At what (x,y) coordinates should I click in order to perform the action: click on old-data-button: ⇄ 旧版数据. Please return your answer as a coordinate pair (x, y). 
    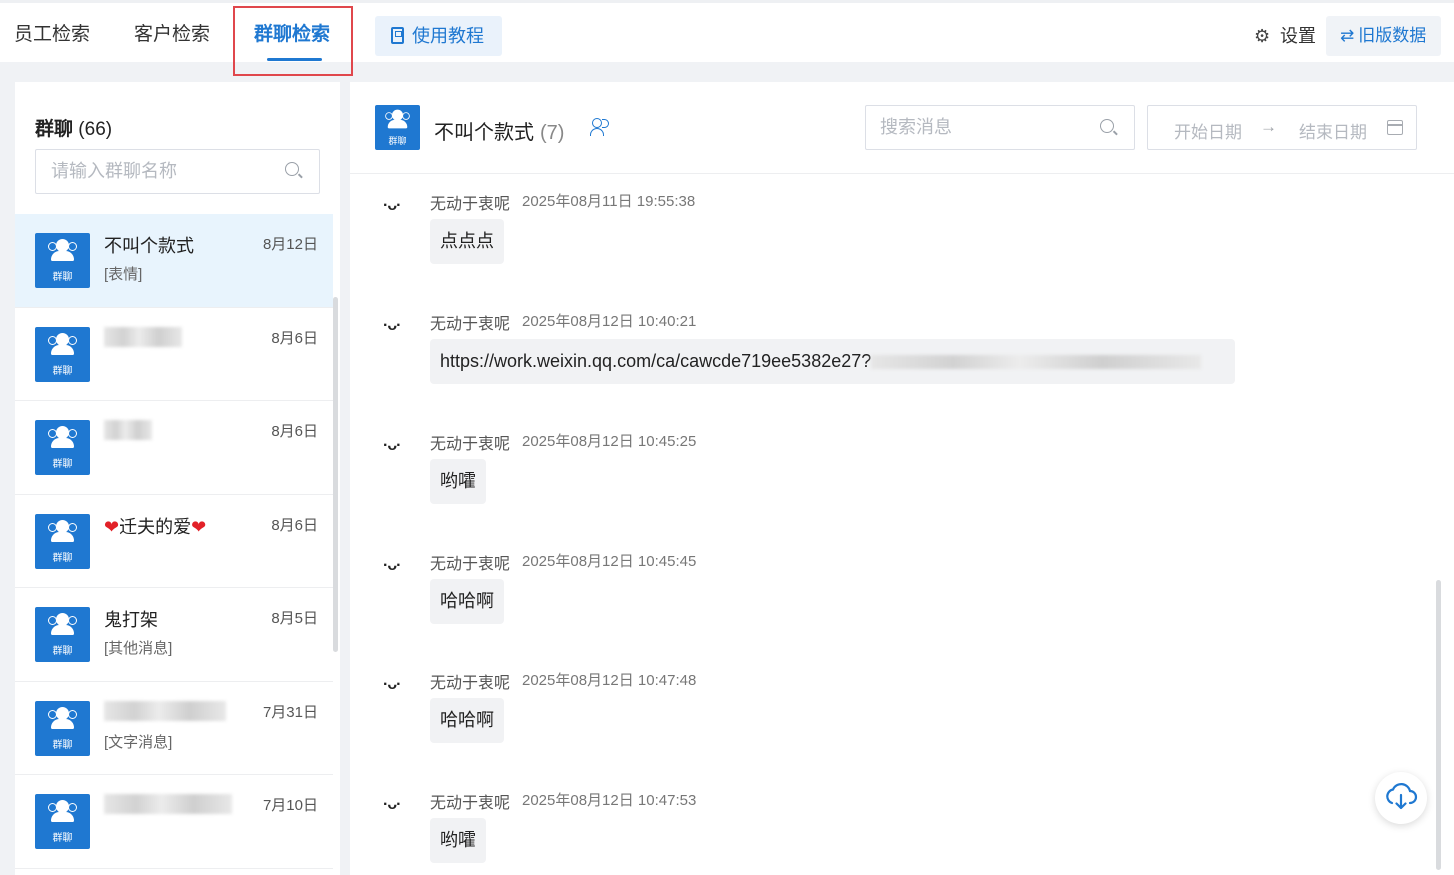
    Looking at the image, I should click on (1383, 36).